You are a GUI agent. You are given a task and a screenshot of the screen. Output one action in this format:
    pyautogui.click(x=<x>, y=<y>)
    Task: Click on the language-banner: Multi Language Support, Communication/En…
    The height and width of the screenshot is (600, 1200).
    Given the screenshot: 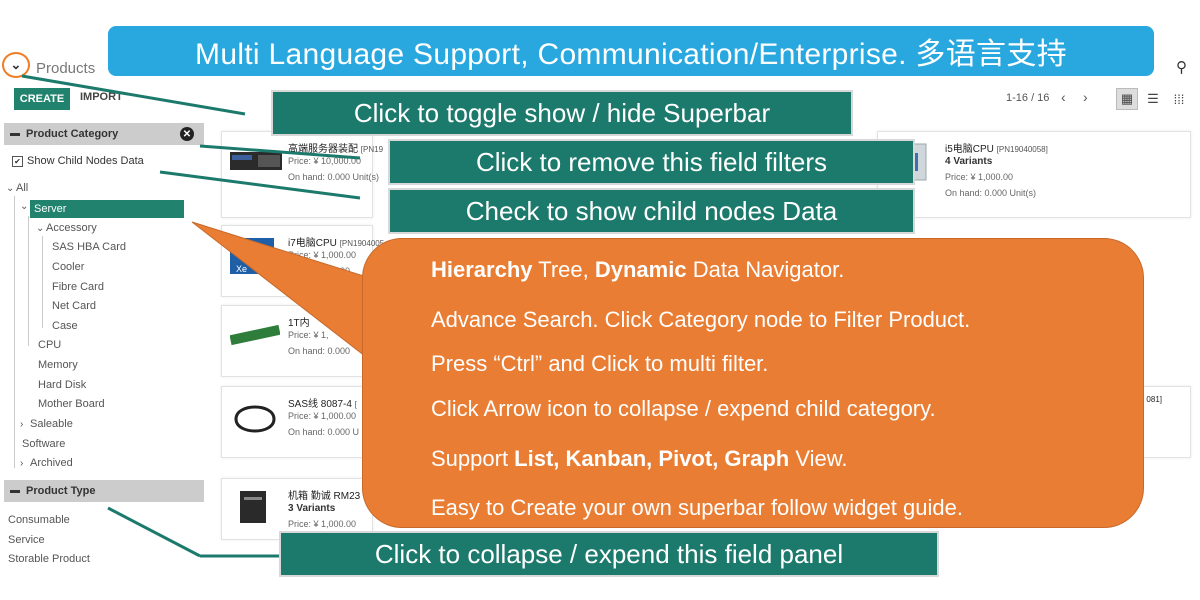 What is the action you would take?
    pyautogui.click(x=631, y=51)
    